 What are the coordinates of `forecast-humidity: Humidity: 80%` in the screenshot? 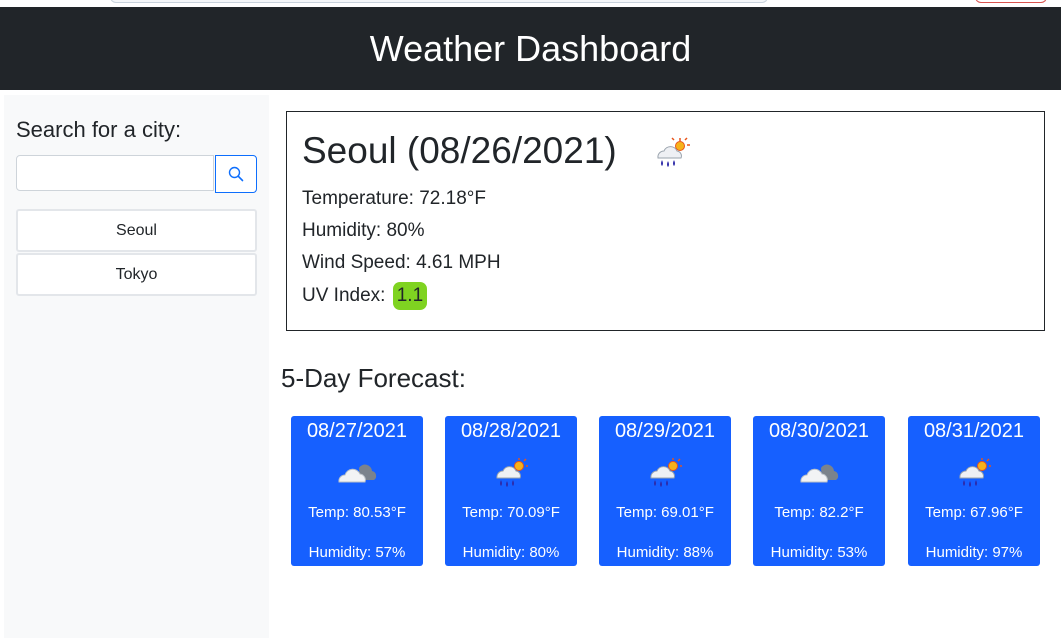 It's located at (511, 552).